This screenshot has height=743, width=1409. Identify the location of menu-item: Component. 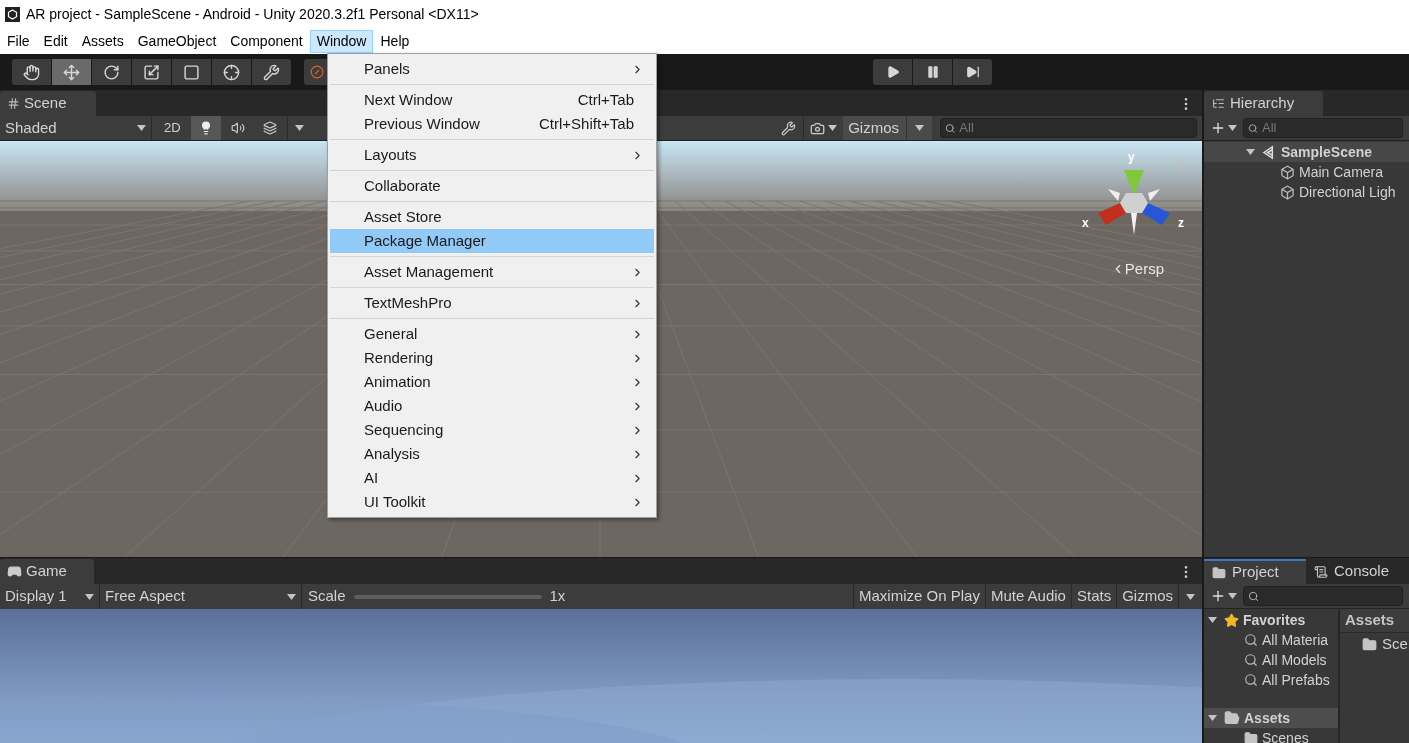
(266, 41).